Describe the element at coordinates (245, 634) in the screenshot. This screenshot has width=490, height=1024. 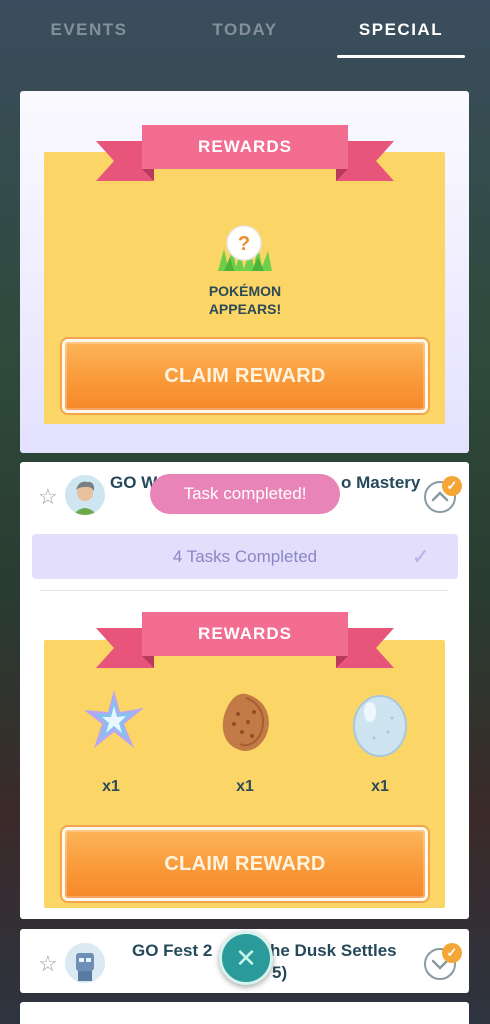
I see `quest-rewards-heading: REWARDS` at that location.